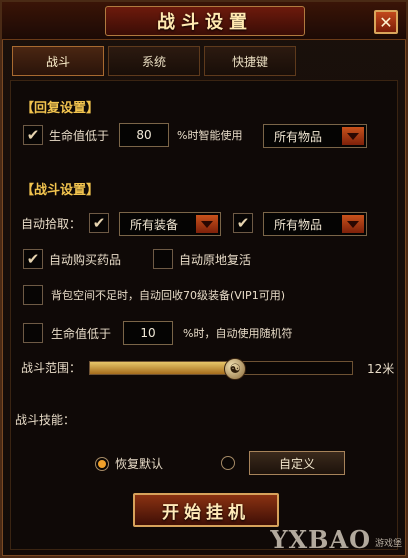  I want to click on title-bar: 战斗设置 ✕, so click(204, 21).